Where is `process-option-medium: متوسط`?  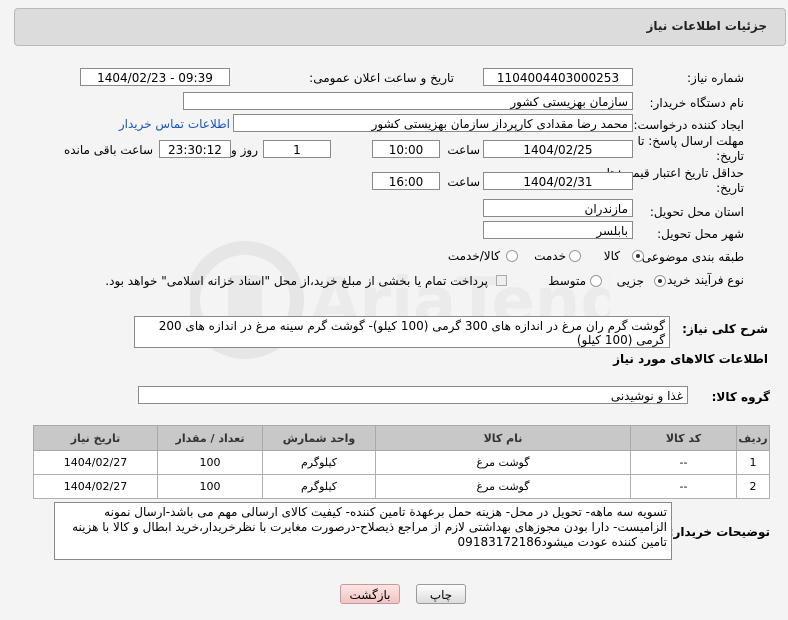 process-option-medium: متوسط is located at coordinates (567, 281).